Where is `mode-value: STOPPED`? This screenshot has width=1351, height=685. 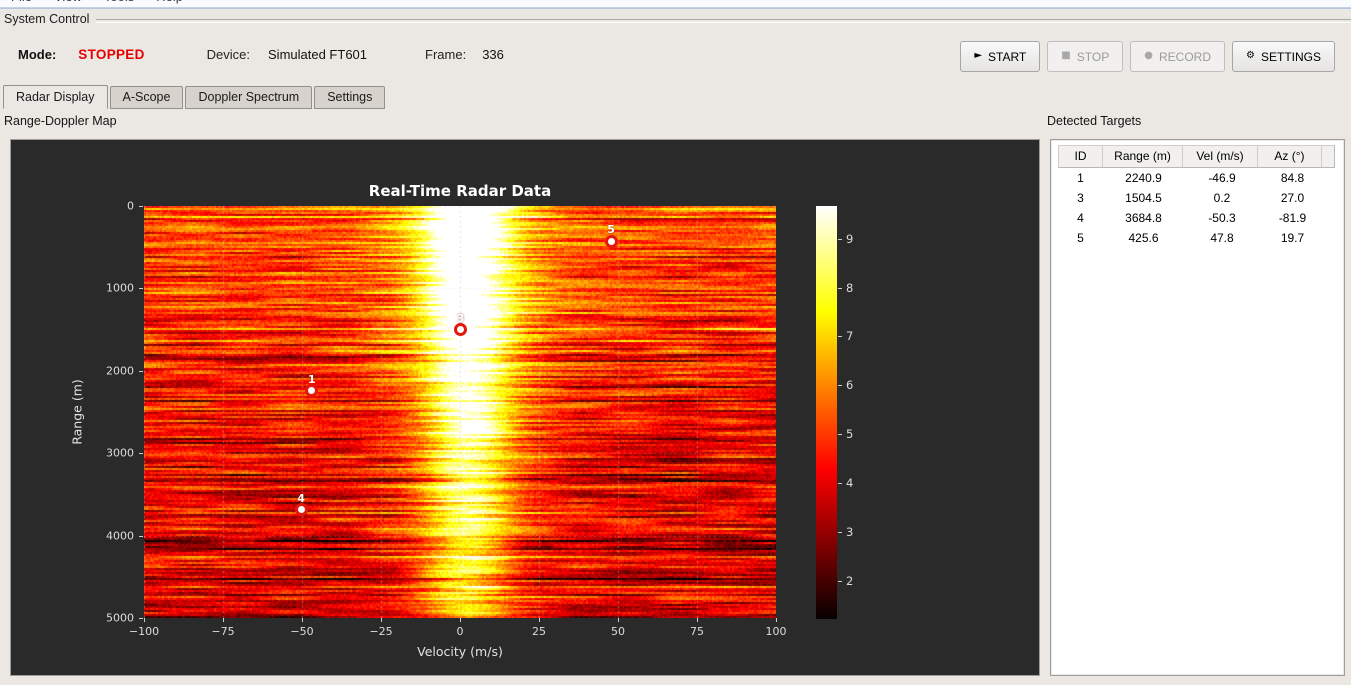
mode-value: STOPPED is located at coordinates (111, 54).